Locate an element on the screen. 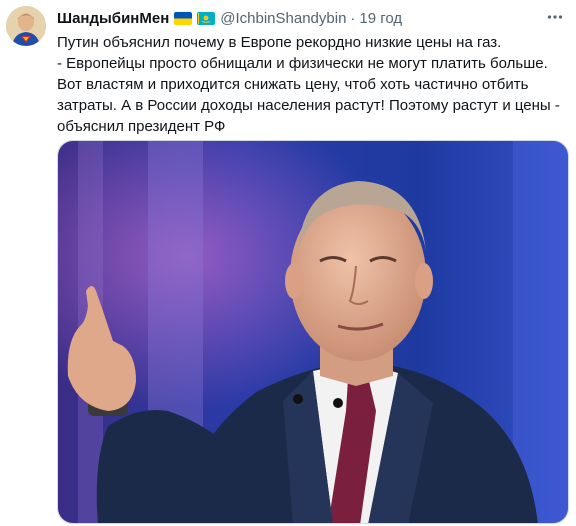  user-handle: @IchbinShandybin is located at coordinates (283, 18).